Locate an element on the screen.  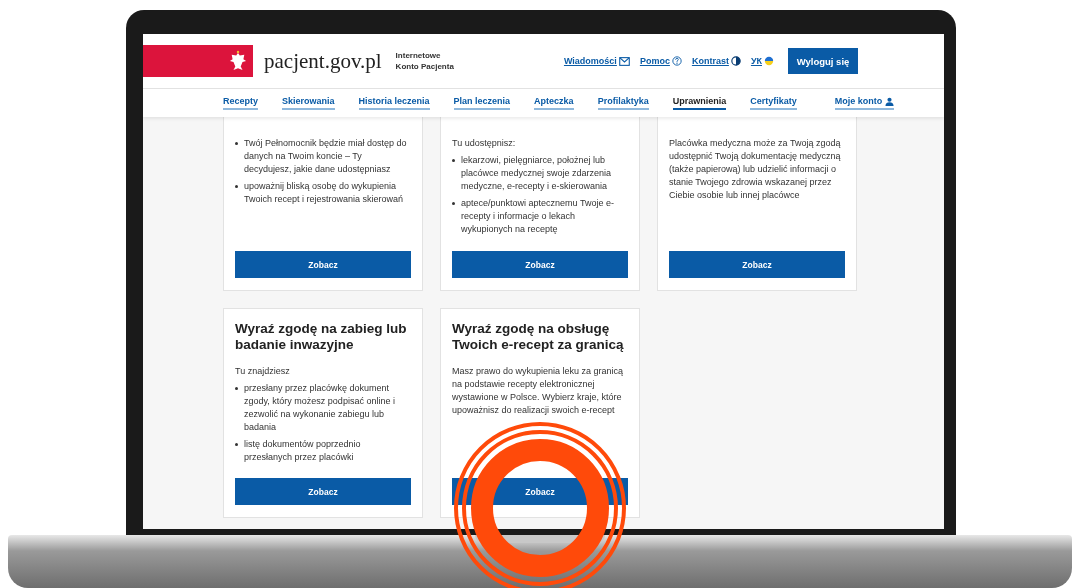
eagle-emblem-icon is located at coordinates (238, 61).